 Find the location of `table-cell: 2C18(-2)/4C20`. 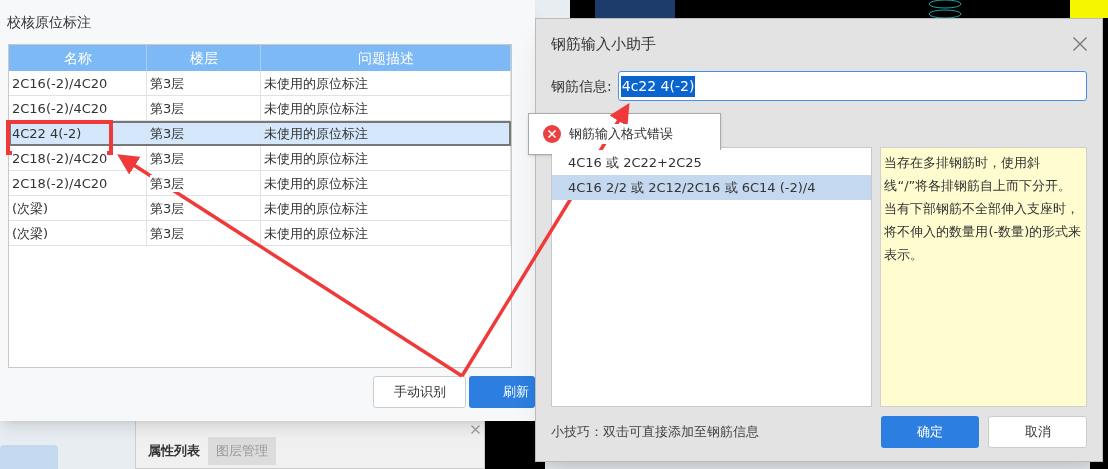

table-cell: 2C18(-2)/4C20 is located at coordinates (60, 158).